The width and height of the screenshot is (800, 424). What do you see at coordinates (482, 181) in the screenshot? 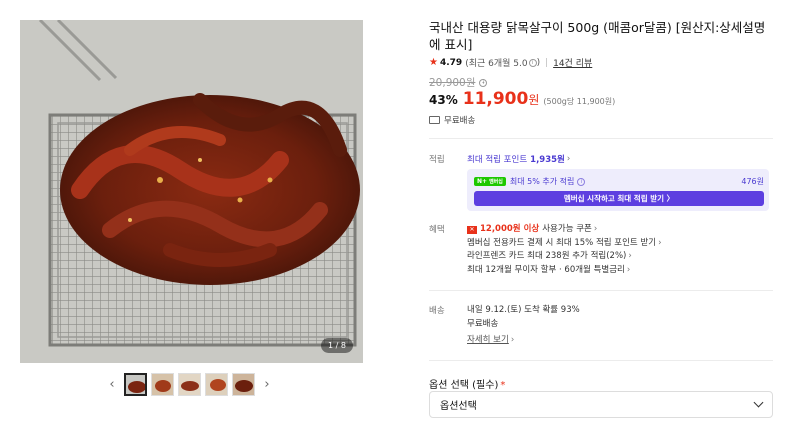
I see `badge-text: N+` at bounding box center [482, 181].